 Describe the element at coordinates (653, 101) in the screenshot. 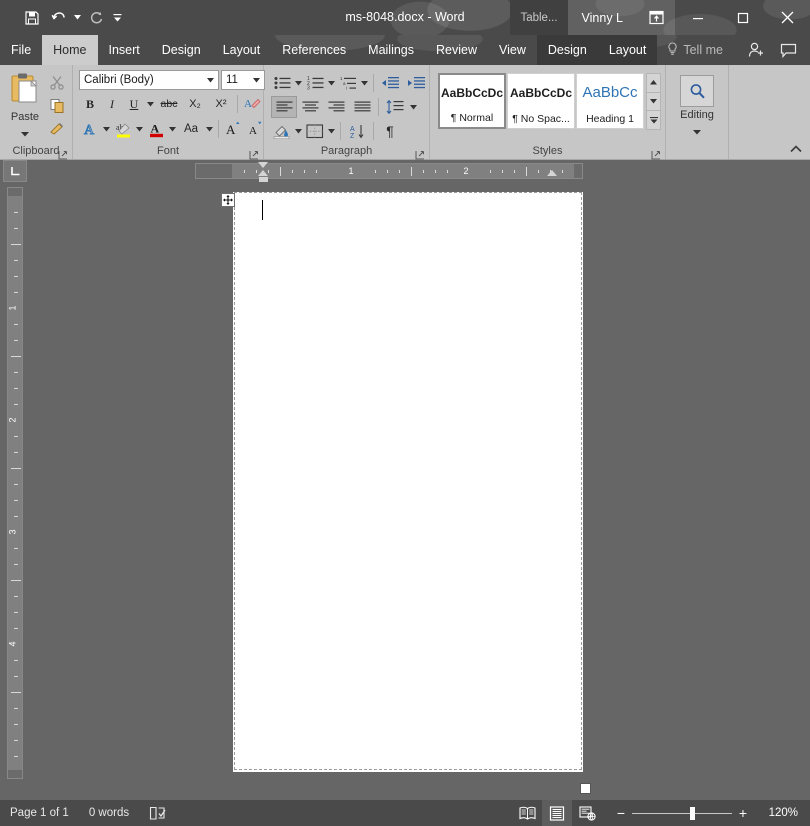

I see `styles-scroll-down-icon` at that location.